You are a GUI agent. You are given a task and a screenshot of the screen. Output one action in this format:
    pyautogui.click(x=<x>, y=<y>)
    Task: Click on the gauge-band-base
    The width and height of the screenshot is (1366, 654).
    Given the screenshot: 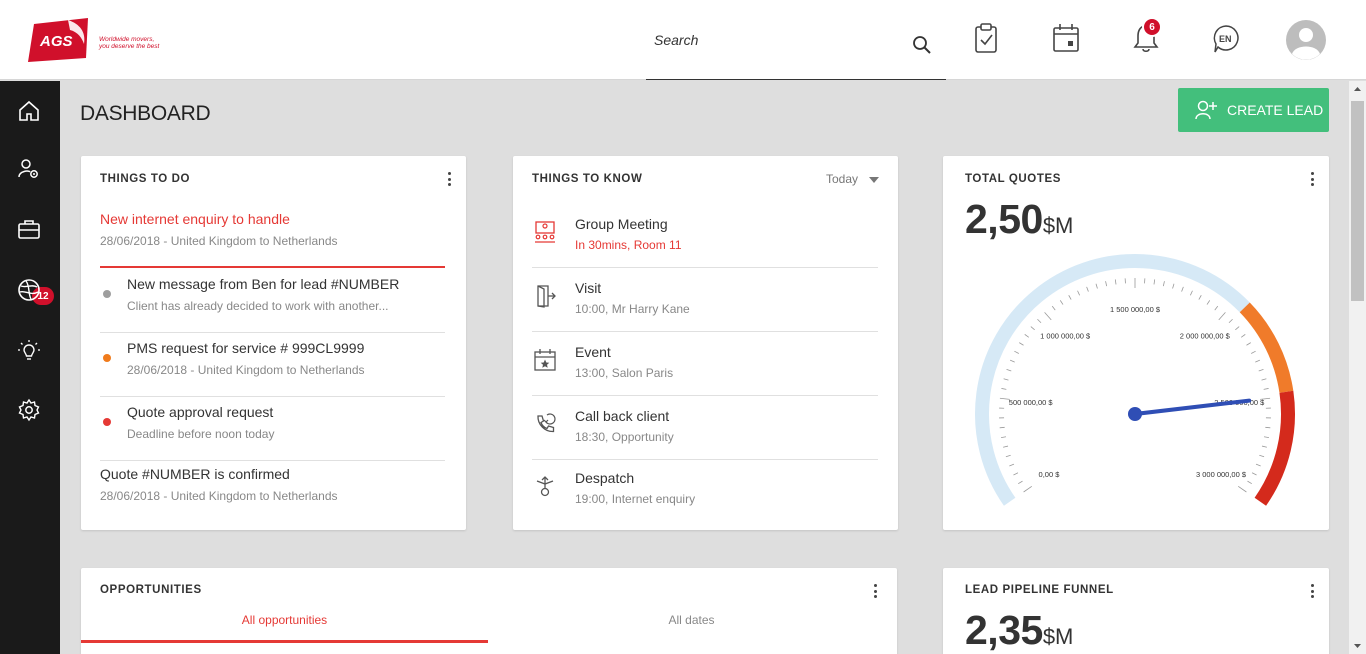 What is the action you would take?
    pyautogui.click(x=1112, y=380)
    